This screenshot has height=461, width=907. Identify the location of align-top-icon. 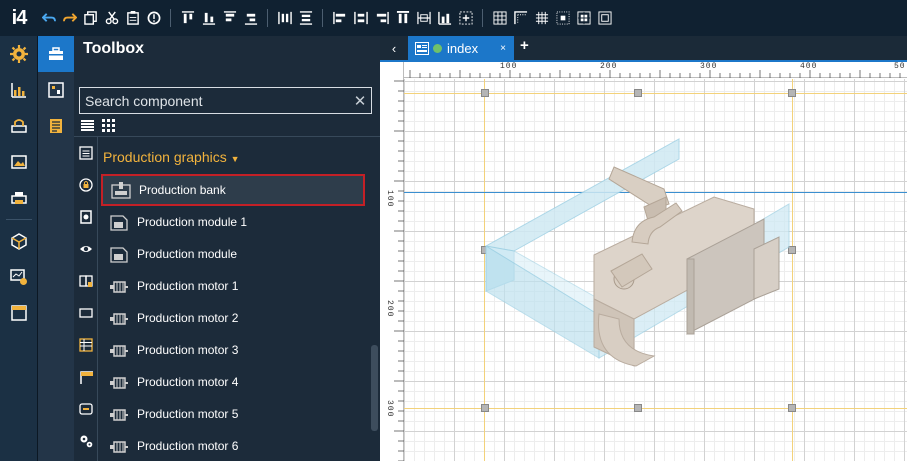
(187, 18).